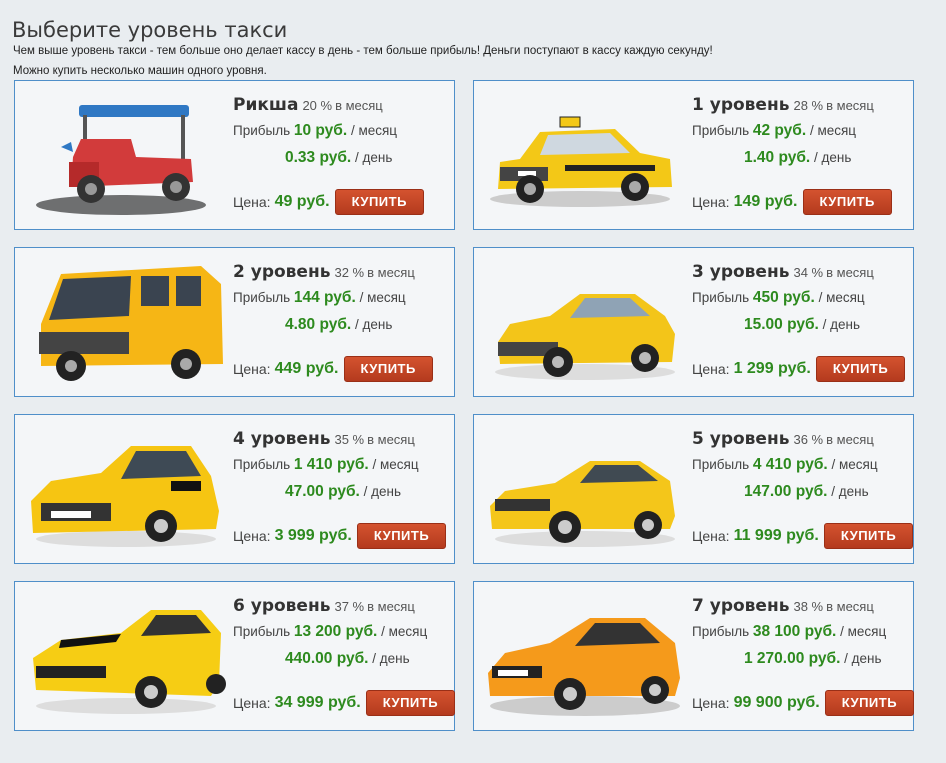  I want to click on profit-day-value: 47.00 руб., so click(322, 491).